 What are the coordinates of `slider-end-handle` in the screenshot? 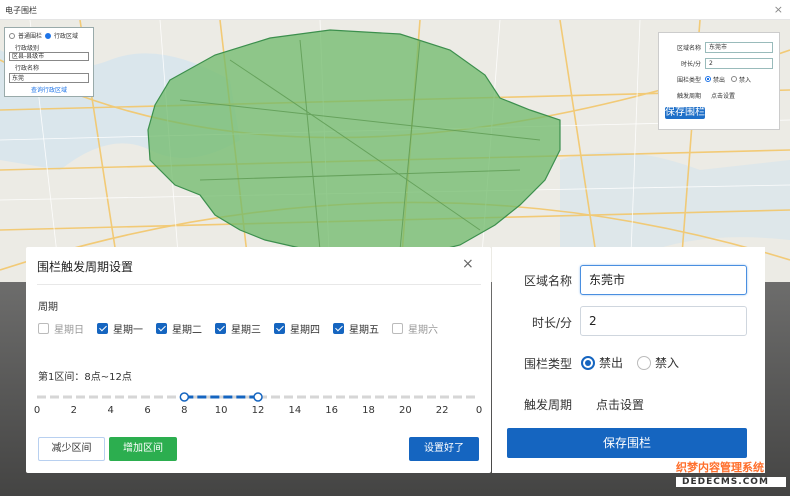 It's located at (258, 397).